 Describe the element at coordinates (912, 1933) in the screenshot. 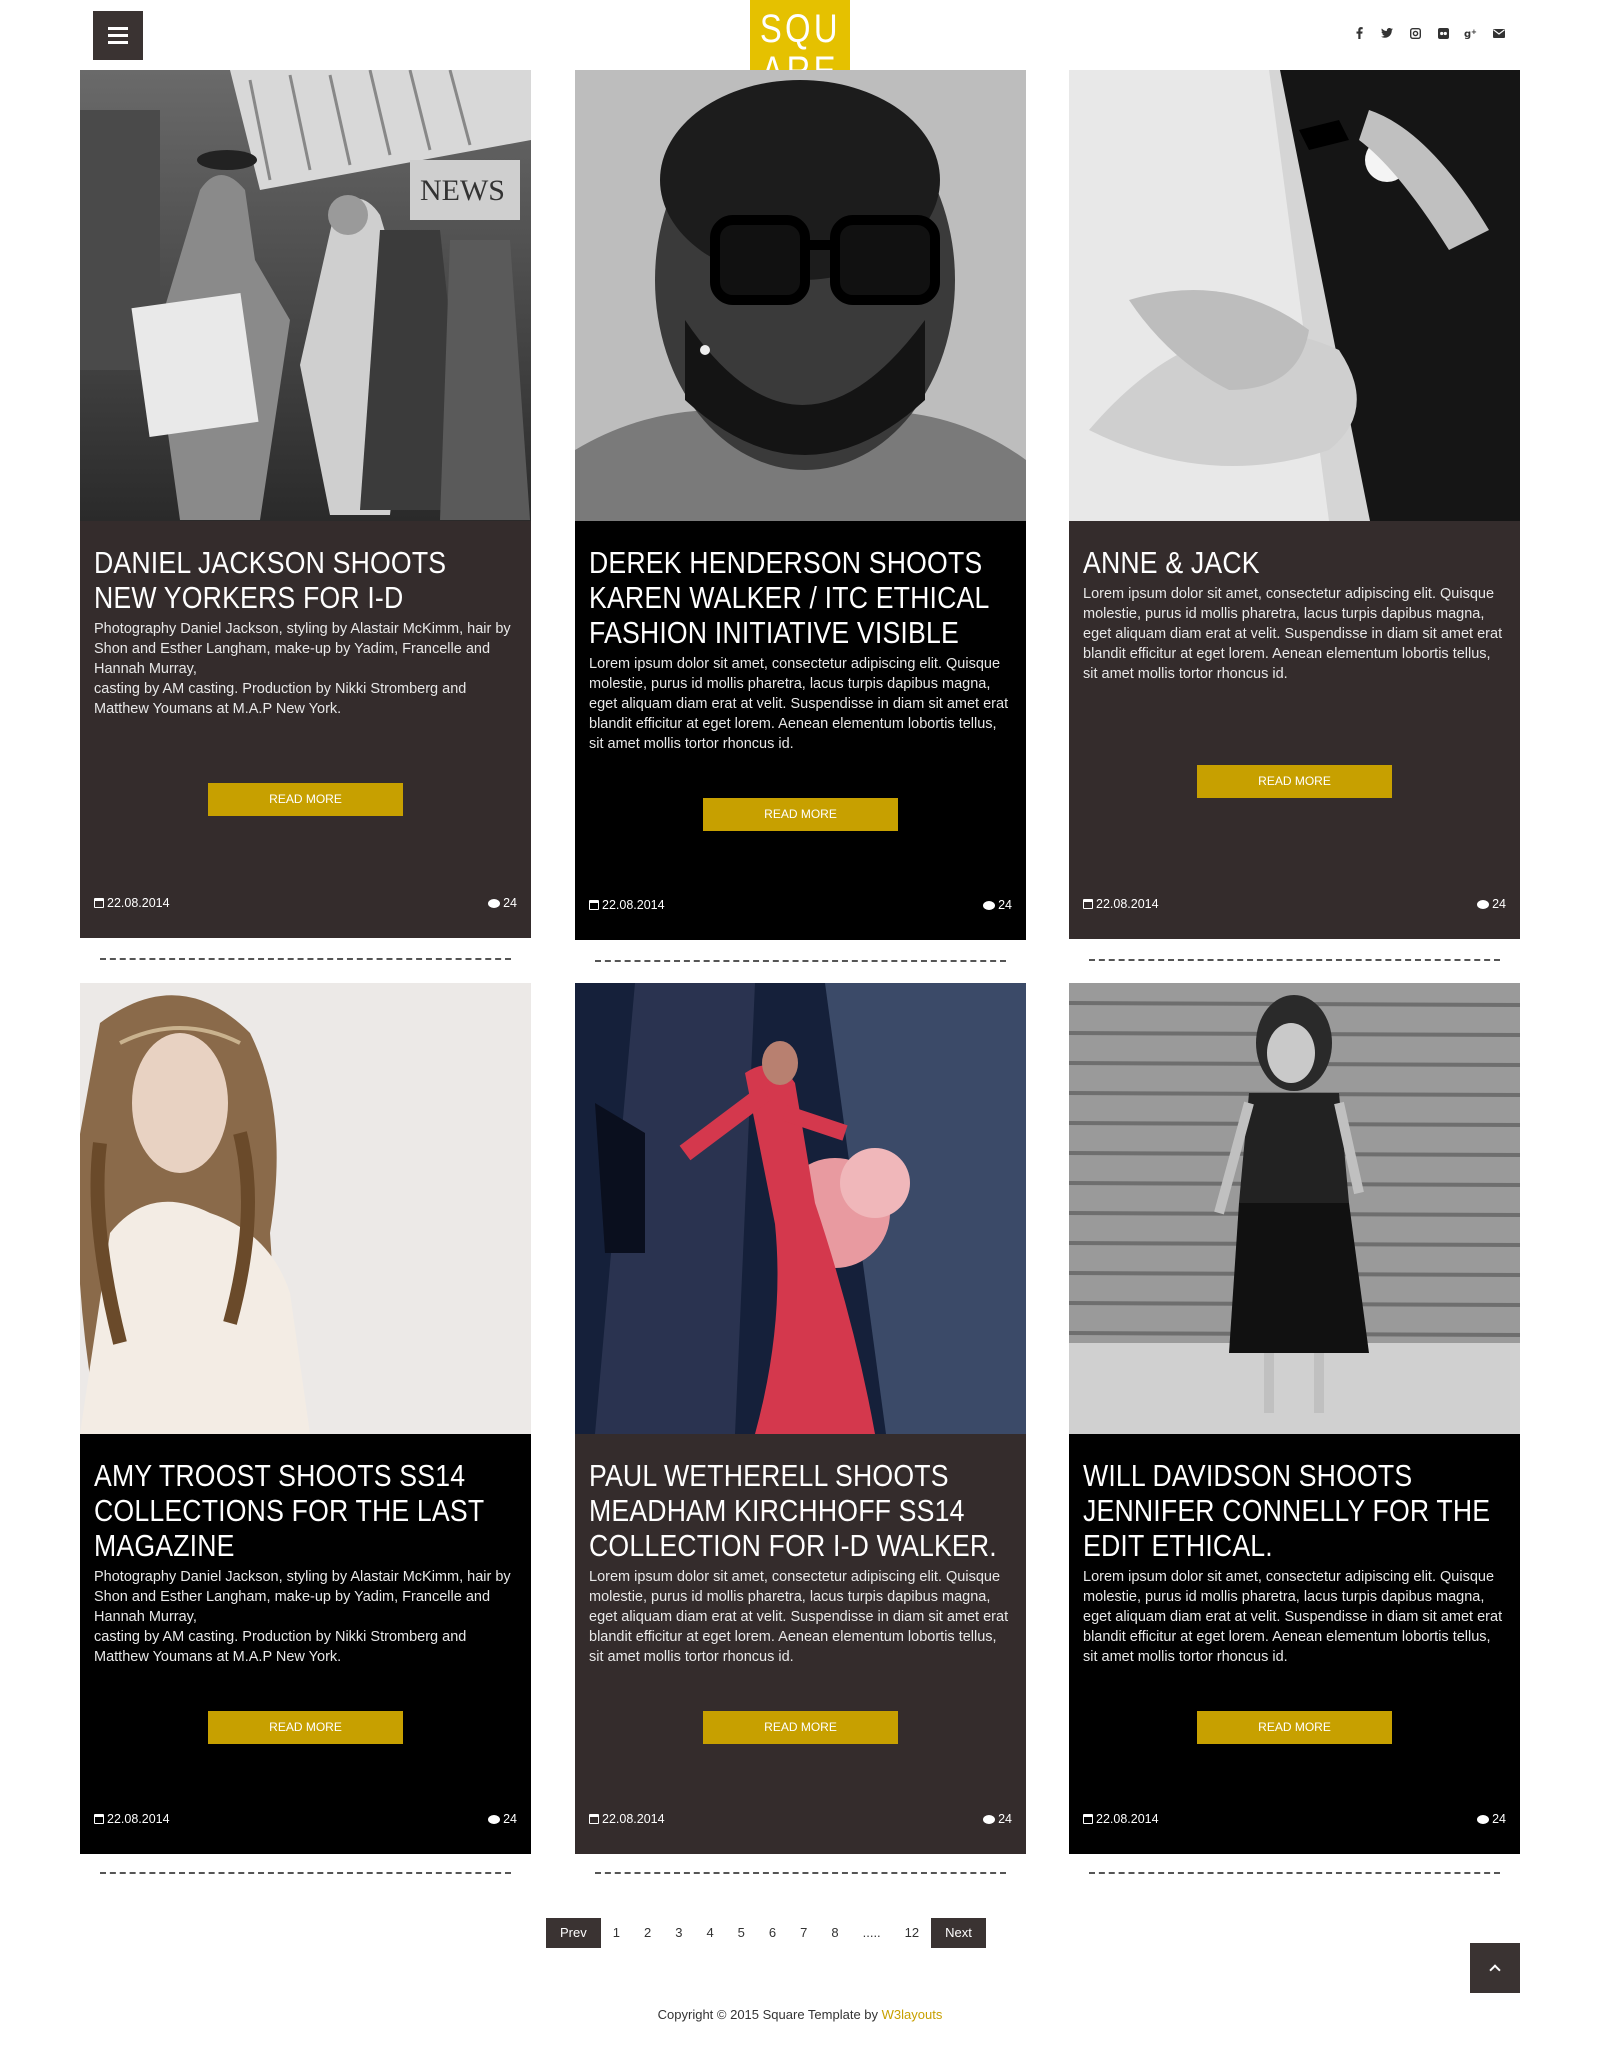

I see `page-link: 12` at that location.